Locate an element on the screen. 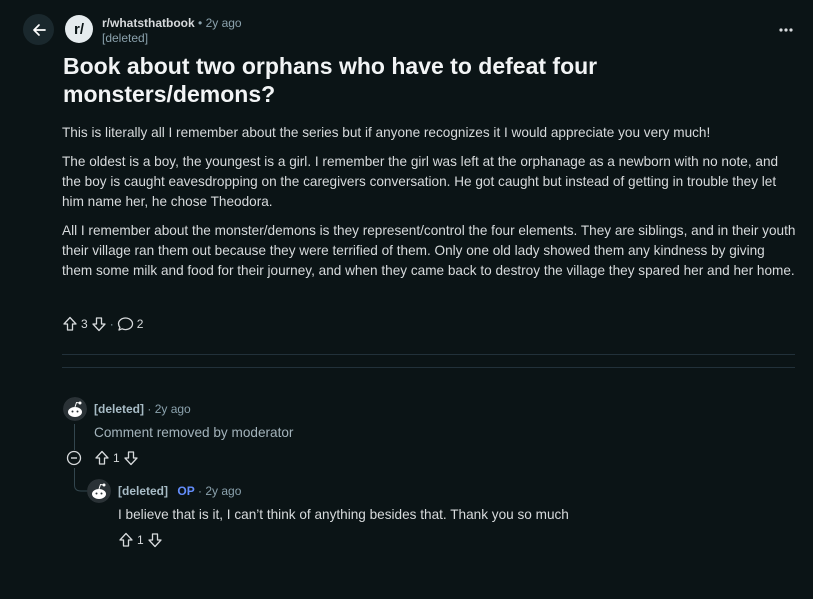 The width and height of the screenshot is (813, 599). post-author: [deleted] is located at coordinates (125, 38).